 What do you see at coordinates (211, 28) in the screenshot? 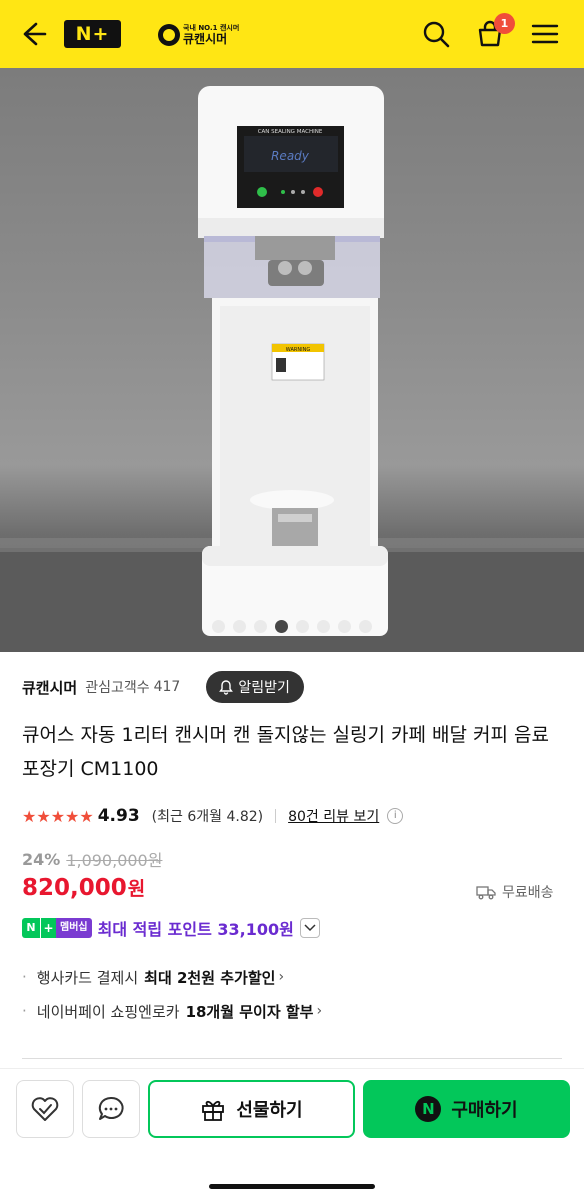
I see `brand-subtitle: 국내 NO.1 캔시머` at bounding box center [211, 28].